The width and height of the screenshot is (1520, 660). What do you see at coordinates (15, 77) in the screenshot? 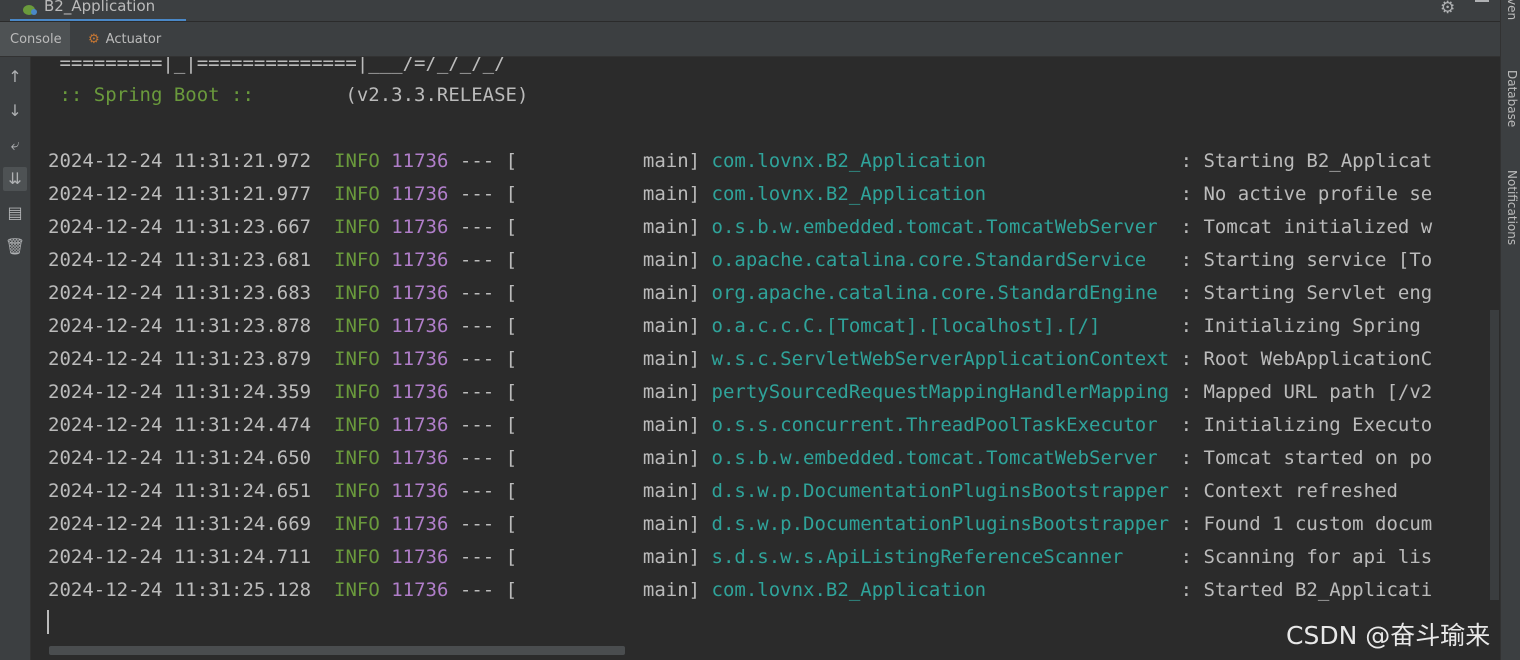
I see `arrow-up-icon: ↑` at bounding box center [15, 77].